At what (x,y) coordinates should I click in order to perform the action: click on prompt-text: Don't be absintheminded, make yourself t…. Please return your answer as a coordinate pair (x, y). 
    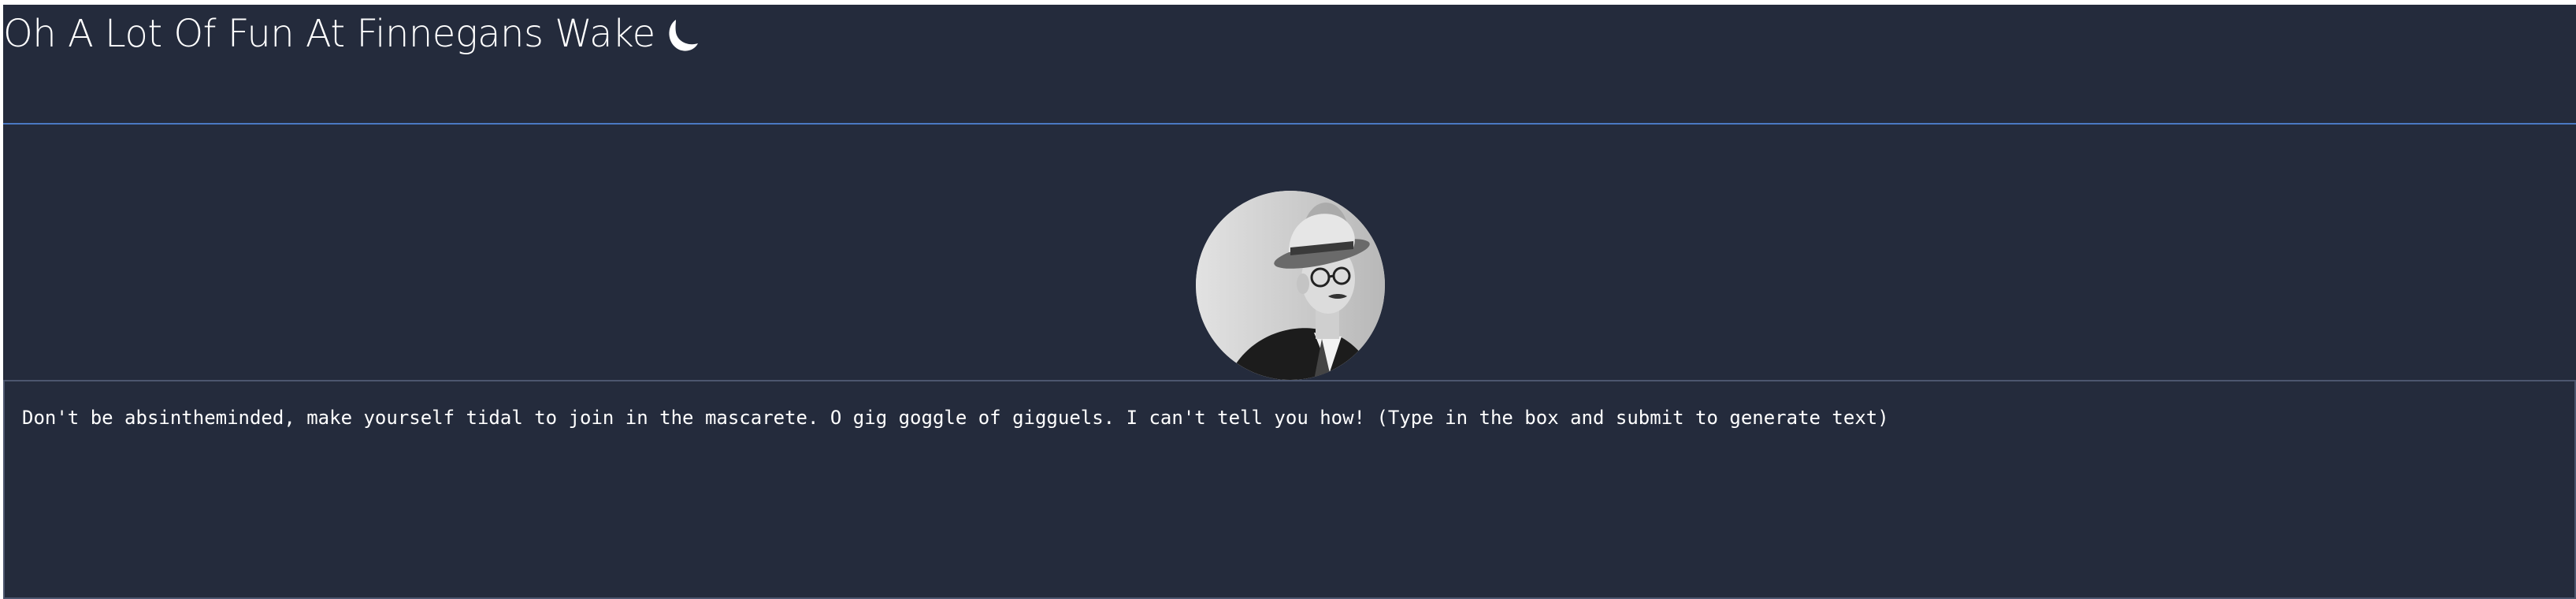
    Looking at the image, I should click on (955, 418).